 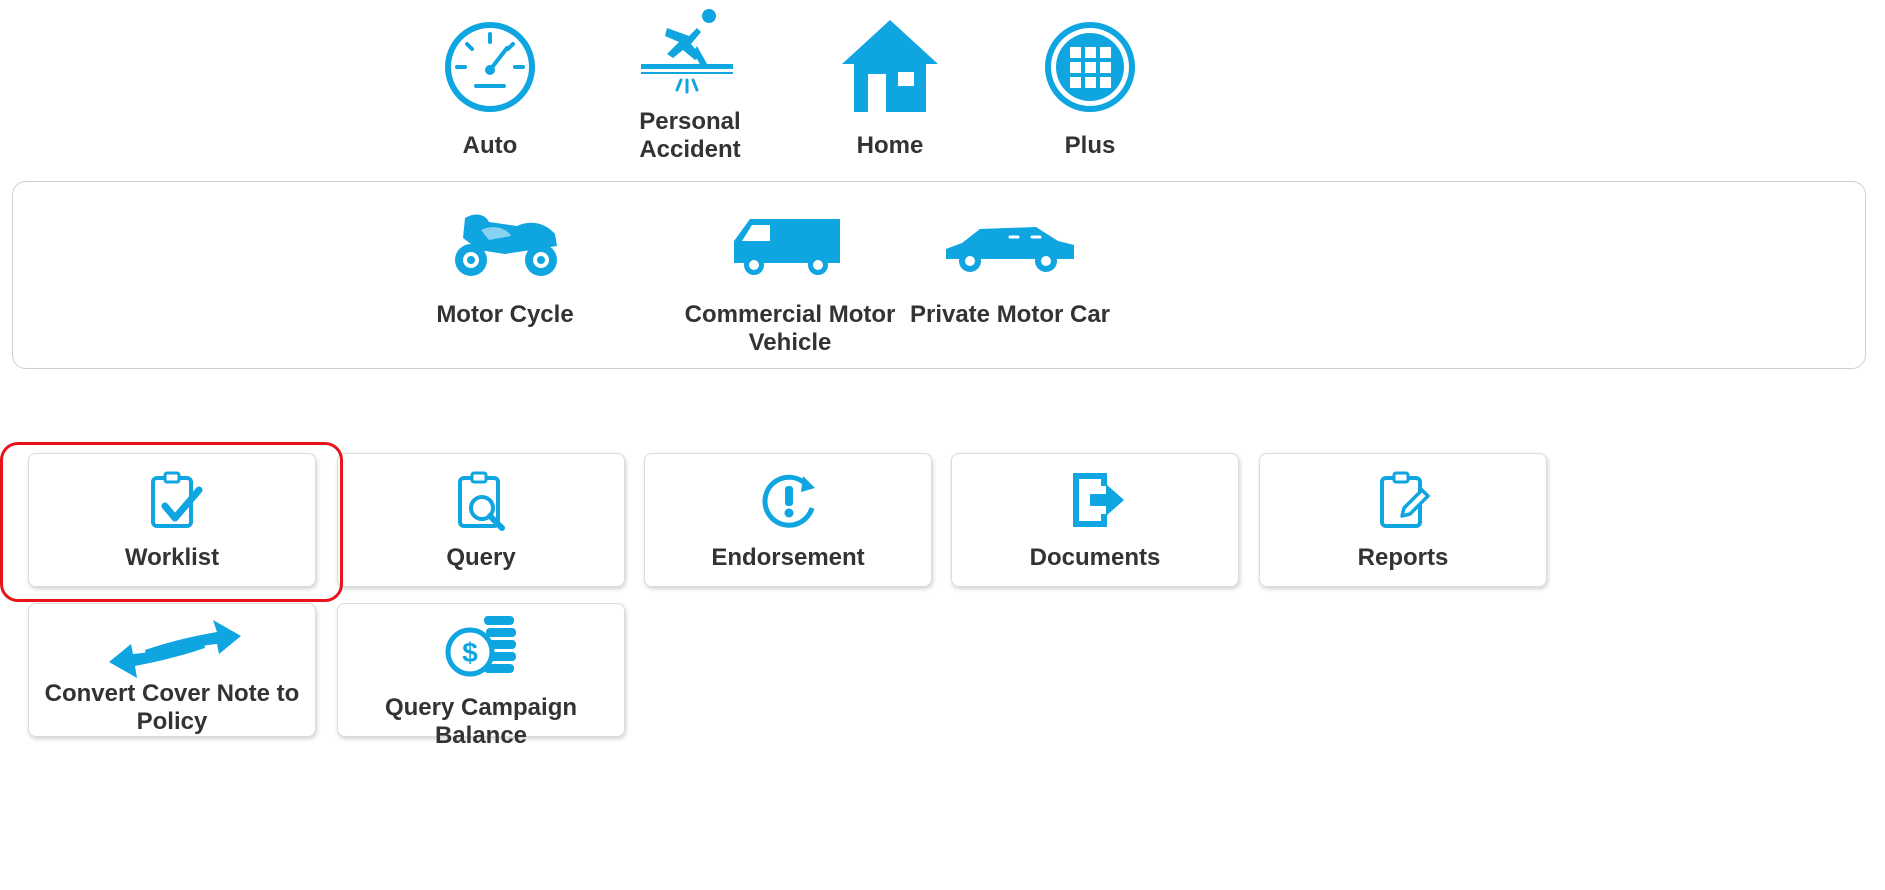 I want to click on tile-label: Endorsement, so click(x=788, y=557).